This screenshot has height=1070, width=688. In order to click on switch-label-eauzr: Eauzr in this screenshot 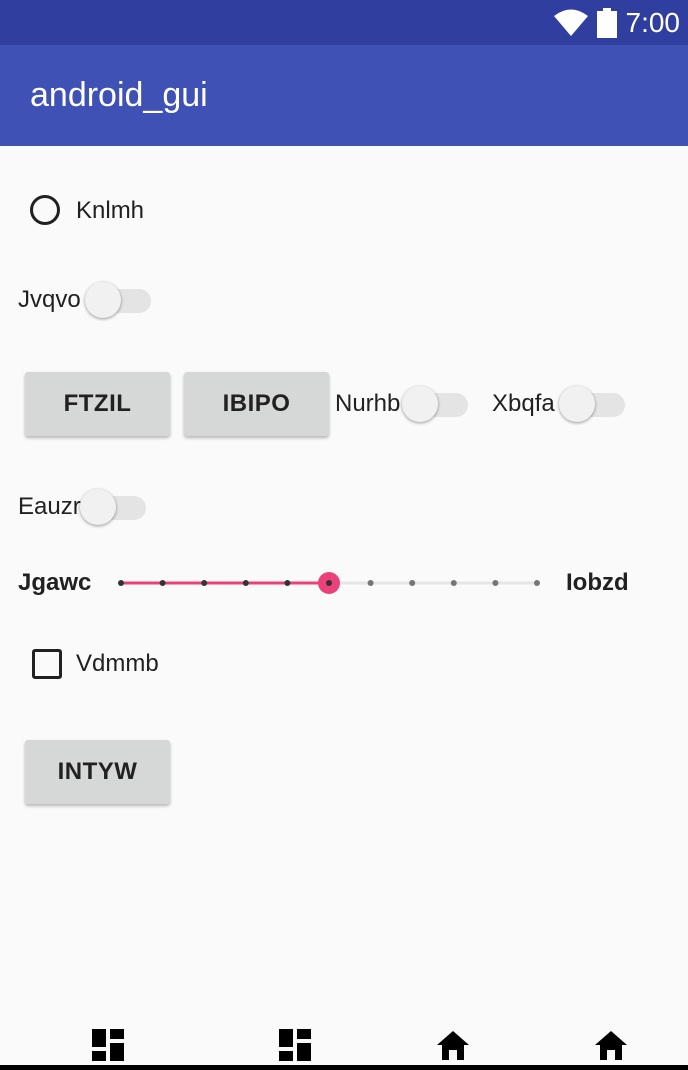, I will do `click(49, 506)`.